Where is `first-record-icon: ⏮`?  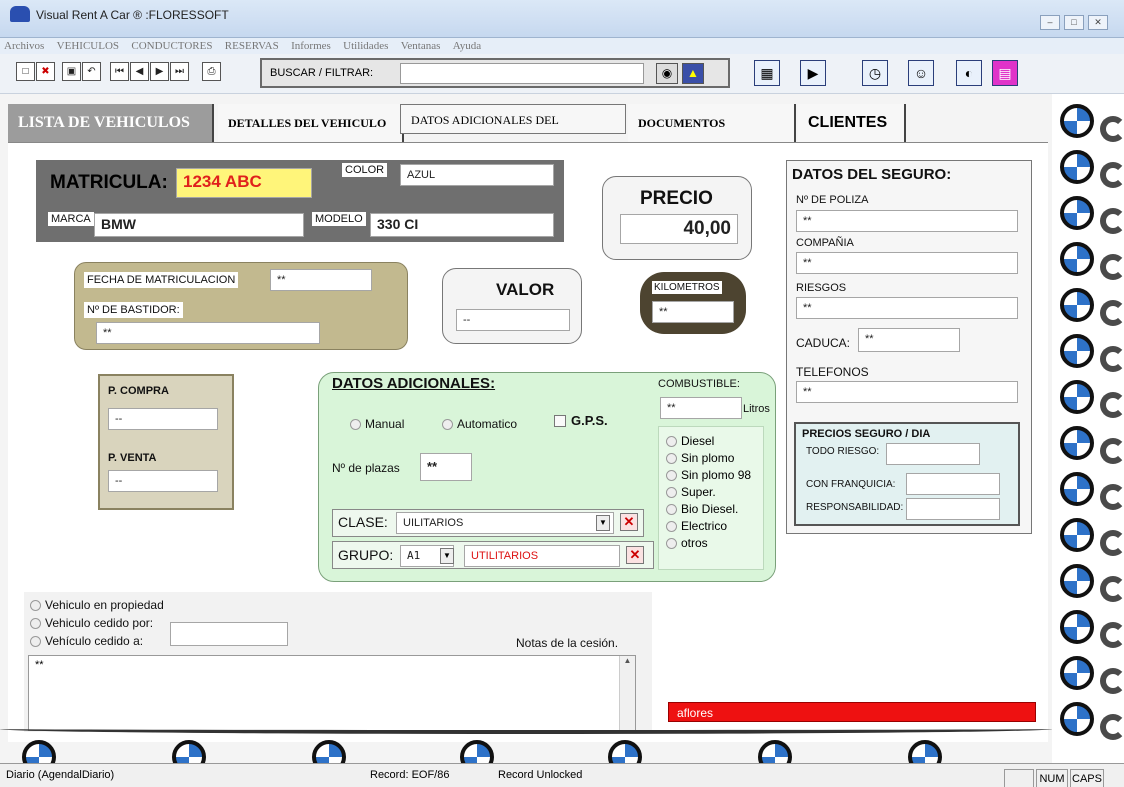 first-record-icon: ⏮ is located at coordinates (119, 71).